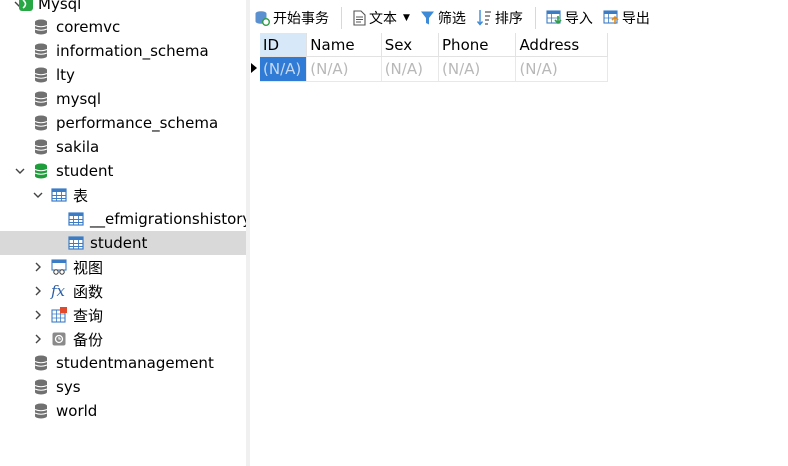  What do you see at coordinates (508, 19) in the screenshot?
I see `sort-label: 排序` at bounding box center [508, 19].